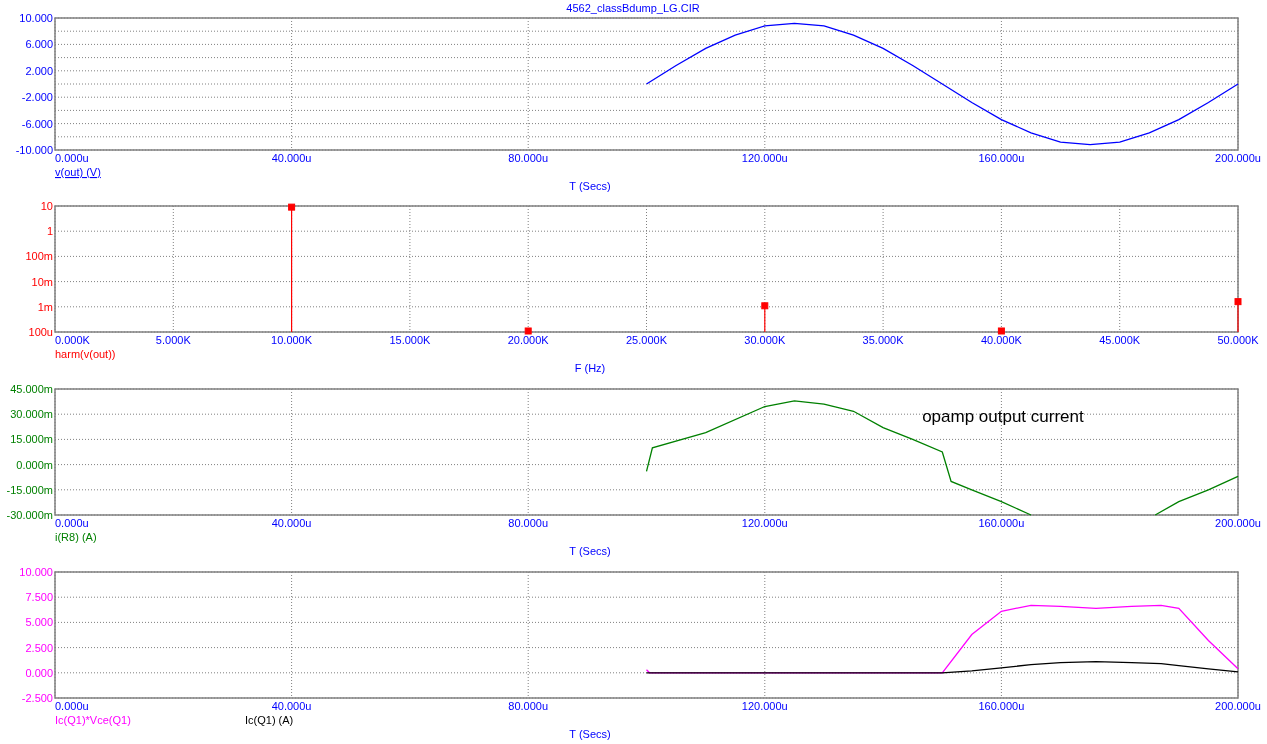  Describe the element at coordinates (72, 340) in the screenshot. I see `axis-tick-label: 0.000K` at that location.